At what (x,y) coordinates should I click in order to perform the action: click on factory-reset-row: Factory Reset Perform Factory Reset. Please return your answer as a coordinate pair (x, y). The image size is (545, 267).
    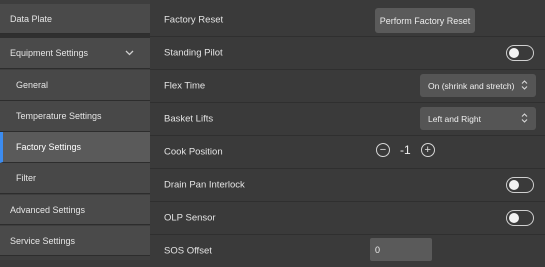
    Looking at the image, I should click on (347, 20).